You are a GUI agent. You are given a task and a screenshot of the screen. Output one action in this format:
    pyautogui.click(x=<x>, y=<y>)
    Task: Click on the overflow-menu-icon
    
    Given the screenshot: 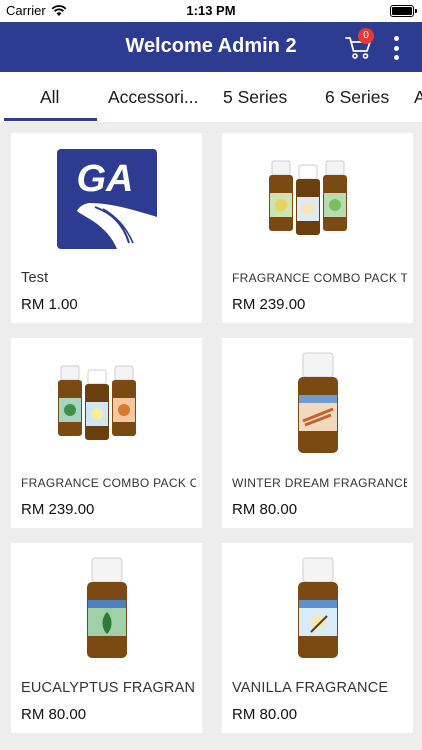 What is the action you would take?
    pyautogui.click(x=396, y=48)
    